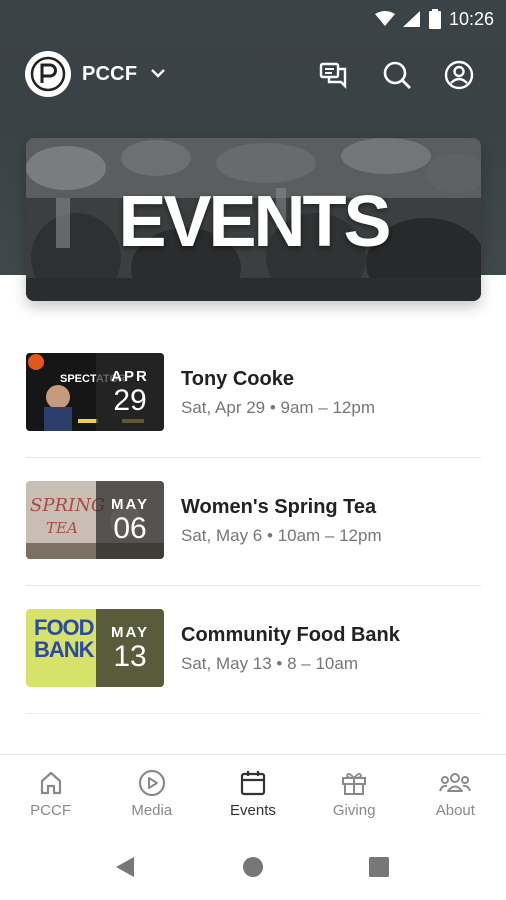 The height and width of the screenshot is (900, 506). What do you see at coordinates (354, 810) in the screenshot?
I see `nav-label: Giving` at bounding box center [354, 810].